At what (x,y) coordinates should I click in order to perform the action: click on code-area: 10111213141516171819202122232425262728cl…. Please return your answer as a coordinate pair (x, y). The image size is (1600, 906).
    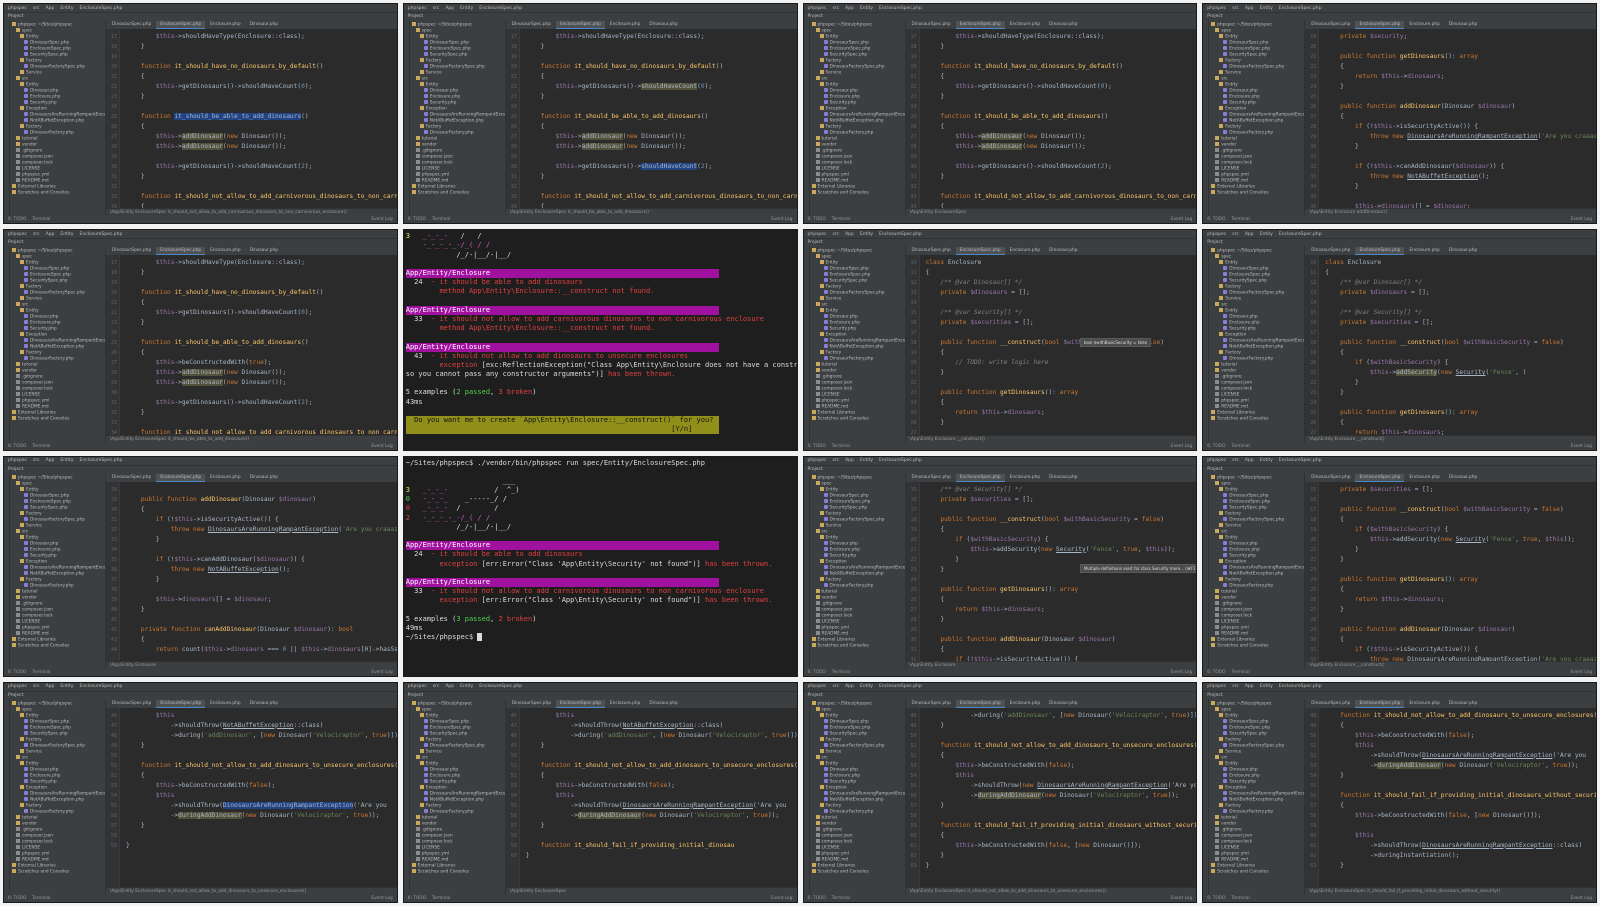
    Looking at the image, I should click on (1450, 345).